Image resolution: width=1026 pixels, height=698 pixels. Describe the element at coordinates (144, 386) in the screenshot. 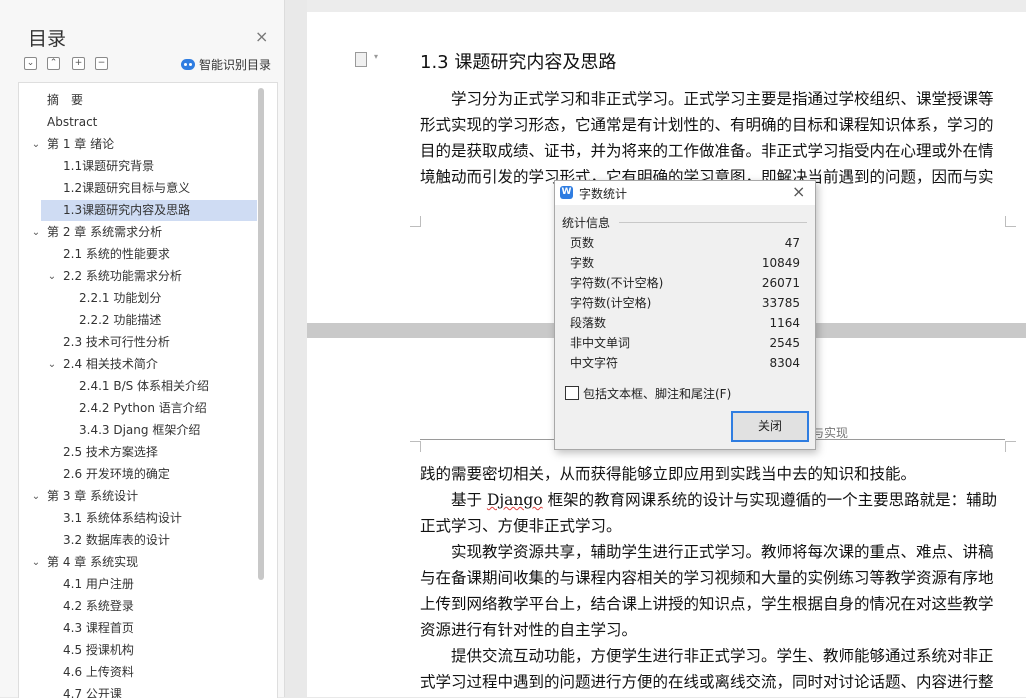

I see `toc-item-label: 2.4.1 B/S 体系相关介绍` at that location.